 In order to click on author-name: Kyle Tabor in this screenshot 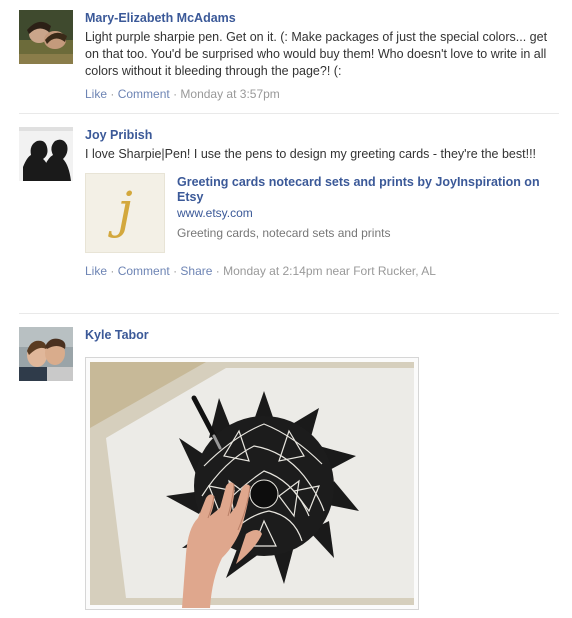, I will do `click(320, 335)`.